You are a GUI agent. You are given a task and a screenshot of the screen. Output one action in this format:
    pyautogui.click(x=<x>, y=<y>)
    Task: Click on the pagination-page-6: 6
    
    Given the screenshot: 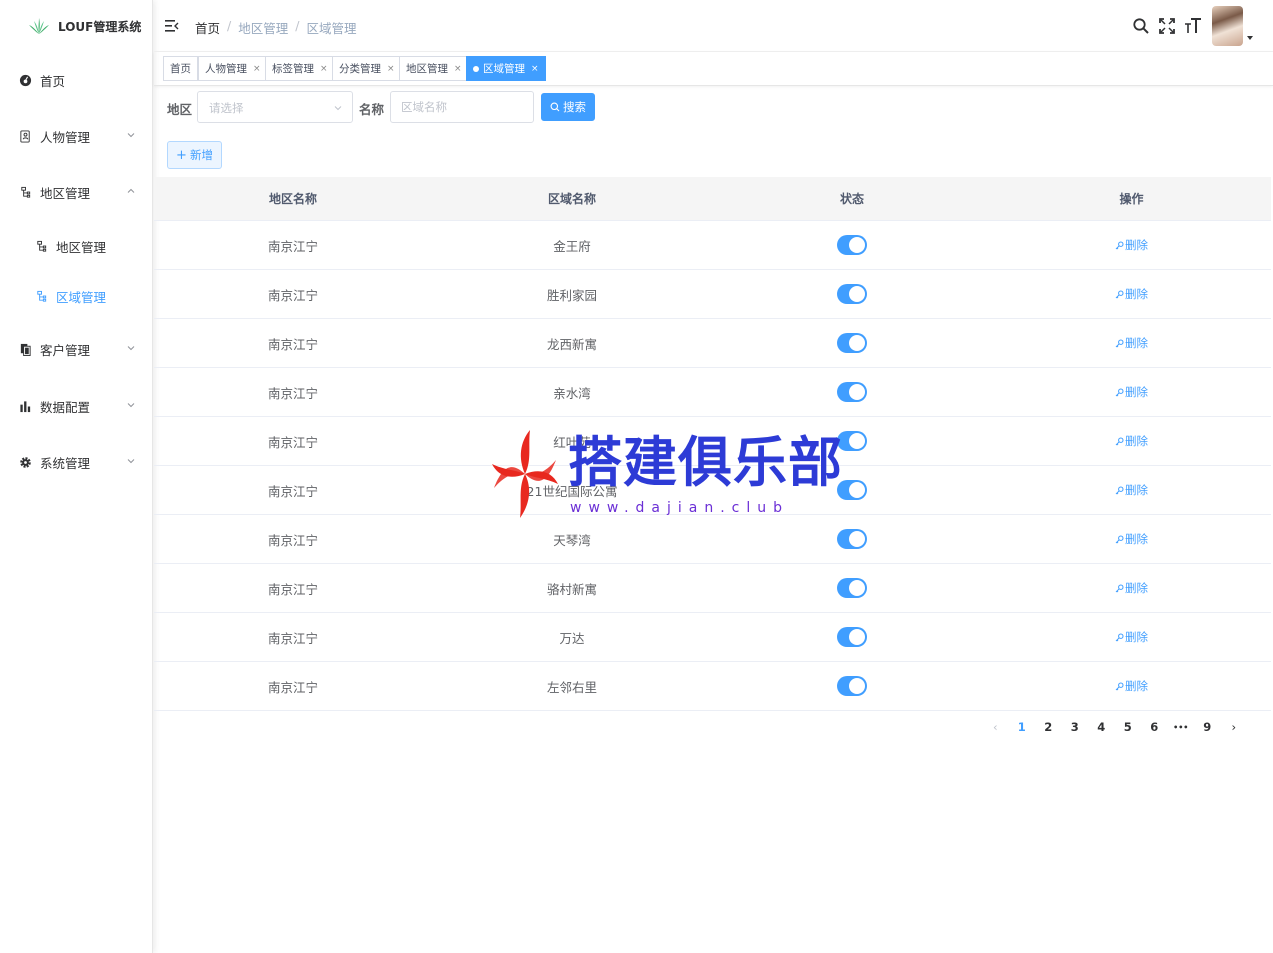 What is the action you would take?
    pyautogui.click(x=1154, y=727)
    